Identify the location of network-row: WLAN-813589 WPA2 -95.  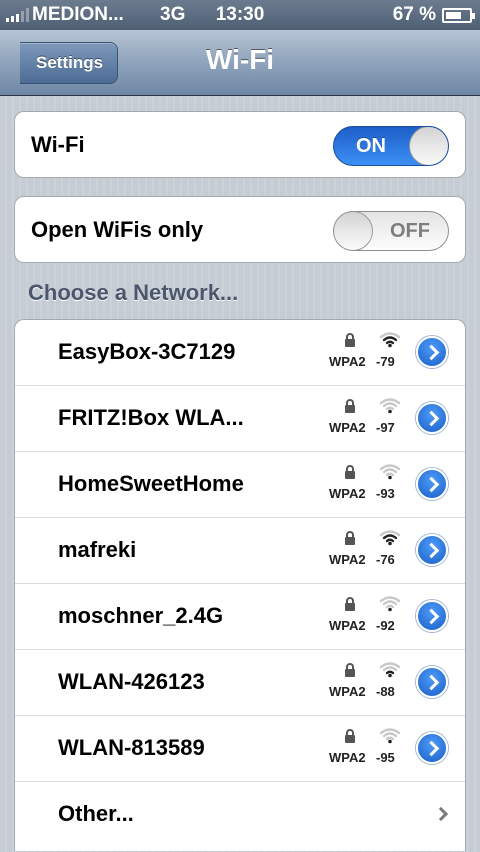
(240, 749).